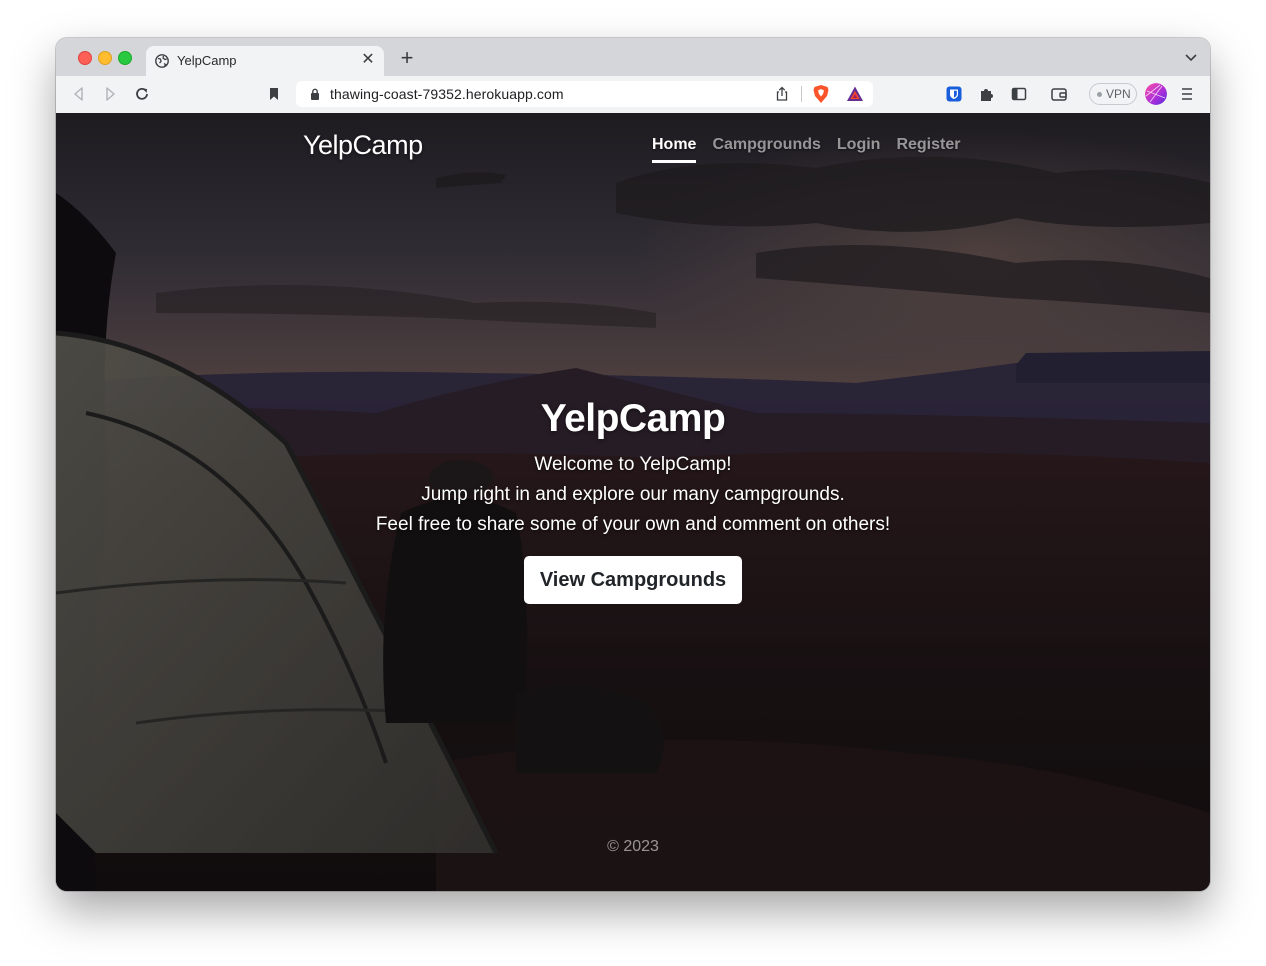  Describe the element at coordinates (207, 60) in the screenshot. I see `tab-title: YelpCamp` at that location.